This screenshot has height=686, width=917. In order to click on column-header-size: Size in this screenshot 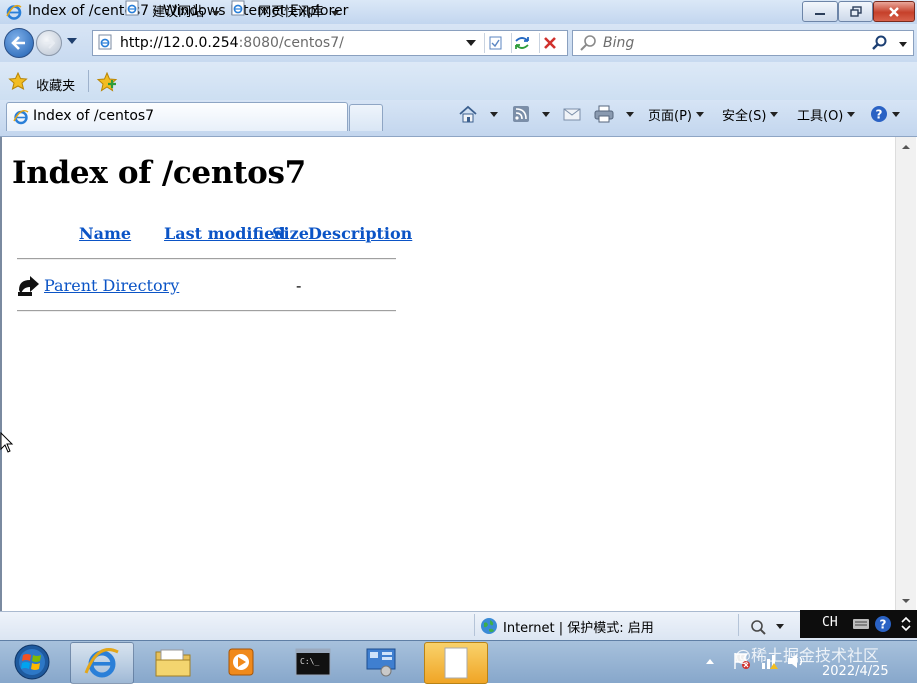, I will do `click(290, 233)`.